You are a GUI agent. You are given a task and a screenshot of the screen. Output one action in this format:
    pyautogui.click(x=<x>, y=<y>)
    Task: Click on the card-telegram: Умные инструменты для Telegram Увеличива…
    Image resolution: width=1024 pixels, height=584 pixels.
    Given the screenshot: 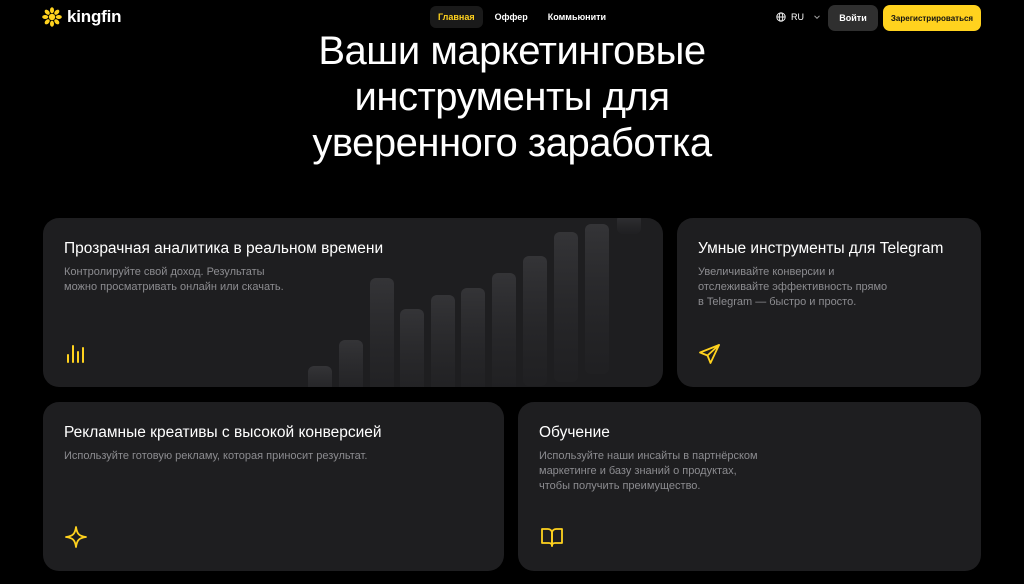 What is the action you would take?
    pyautogui.click(x=829, y=302)
    